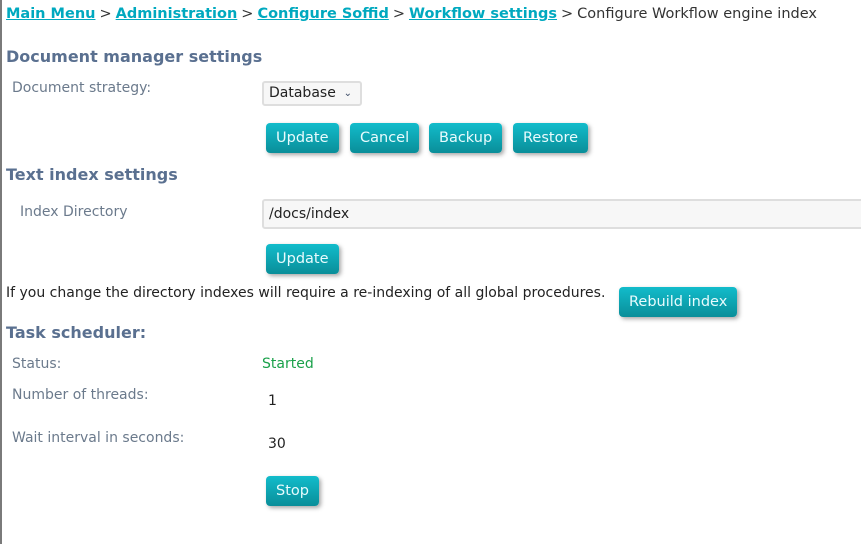 This screenshot has width=861, height=544. Describe the element at coordinates (277, 444) in the screenshot. I see `wait-interval-value: 30` at that location.